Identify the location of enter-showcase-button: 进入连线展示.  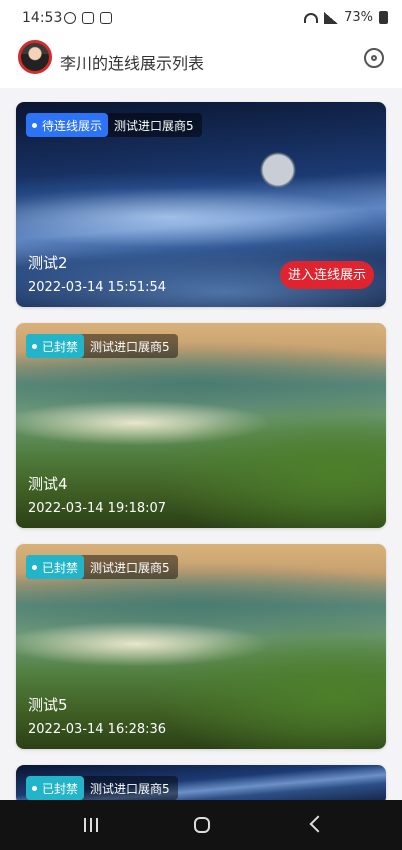
(326, 275).